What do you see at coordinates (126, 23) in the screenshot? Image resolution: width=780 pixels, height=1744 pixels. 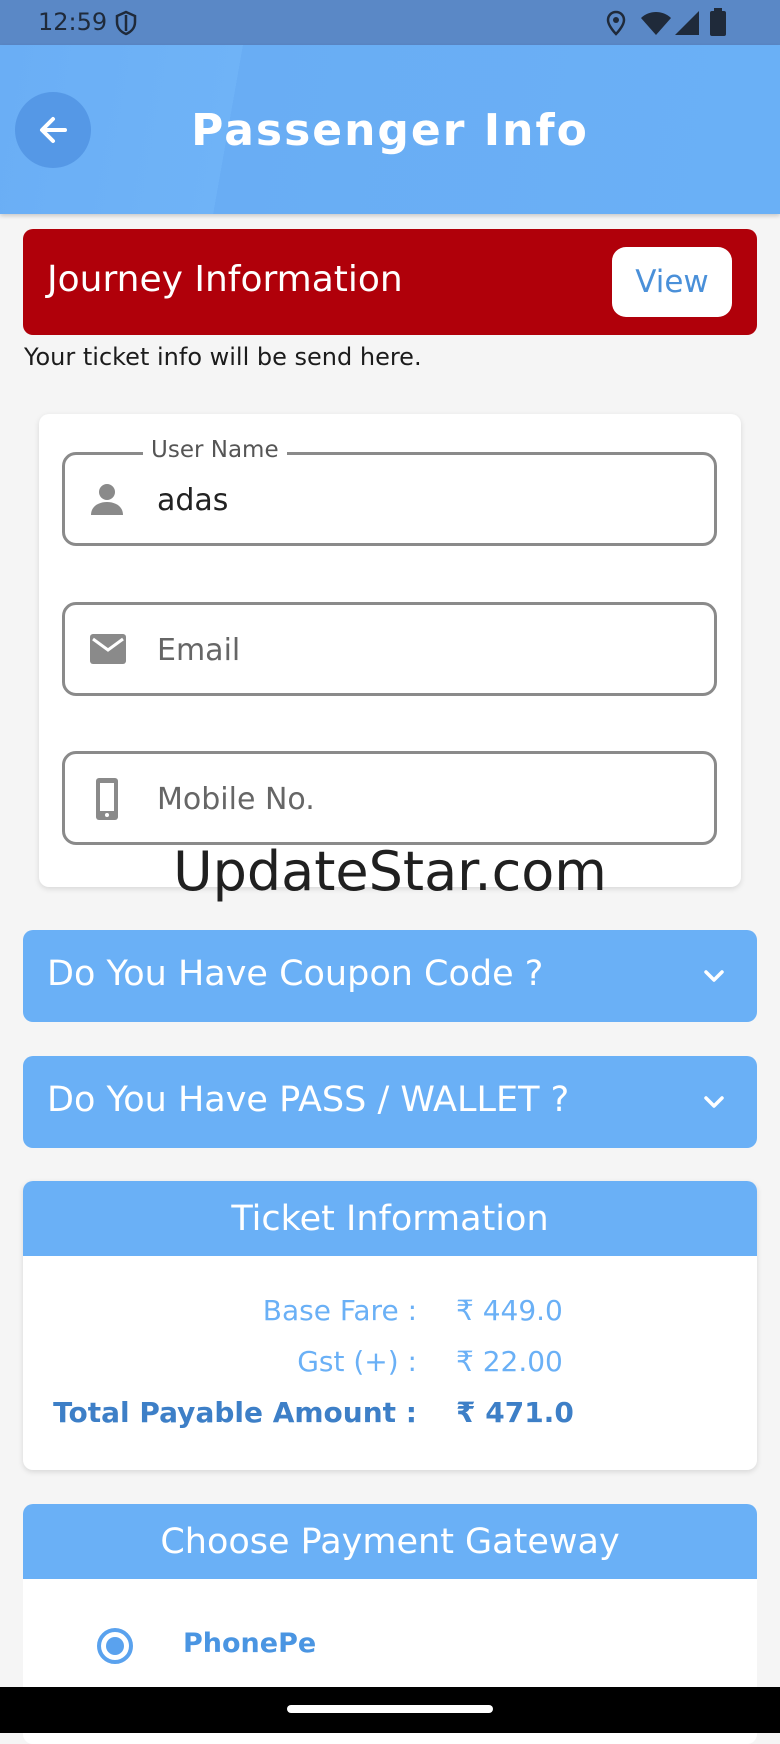 I see `shield-icon` at bounding box center [126, 23].